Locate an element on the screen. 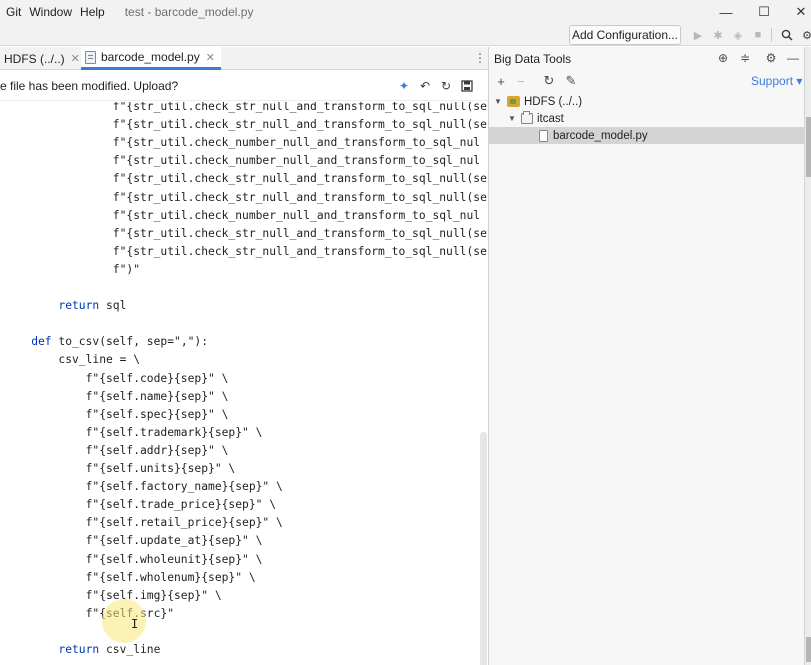 This screenshot has width=811, height=665. tab-hdfs: HDFS (../..) ✕ is located at coordinates (42, 58).